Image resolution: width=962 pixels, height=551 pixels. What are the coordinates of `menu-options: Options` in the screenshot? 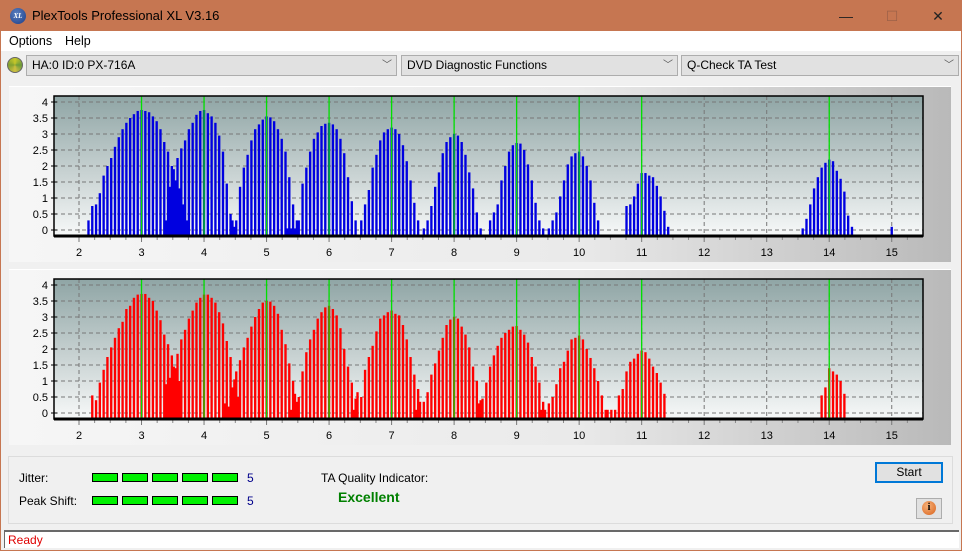 It's located at (30, 41).